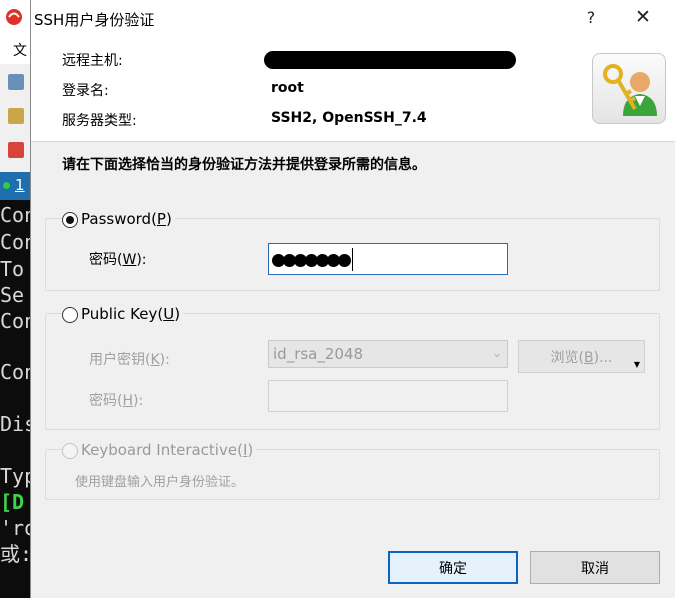  What do you see at coordinates (116, 401) in the screenshot?
I see `passphrase-label: 密码(H):` at bounding box center [116, 401].